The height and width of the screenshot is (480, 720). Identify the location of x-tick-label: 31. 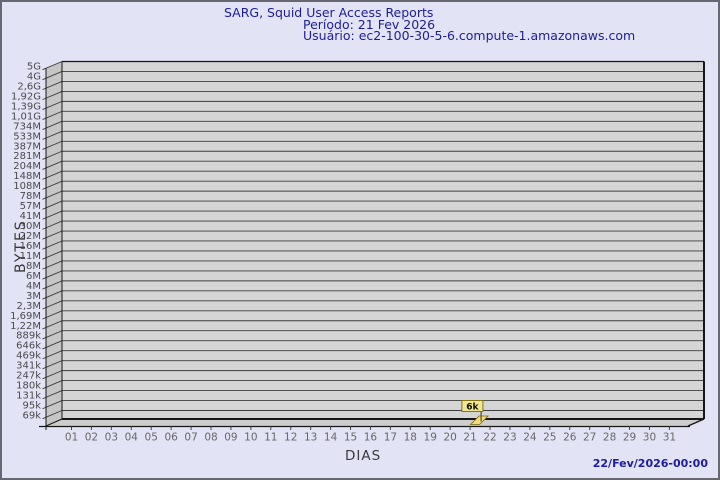
(669, 438).